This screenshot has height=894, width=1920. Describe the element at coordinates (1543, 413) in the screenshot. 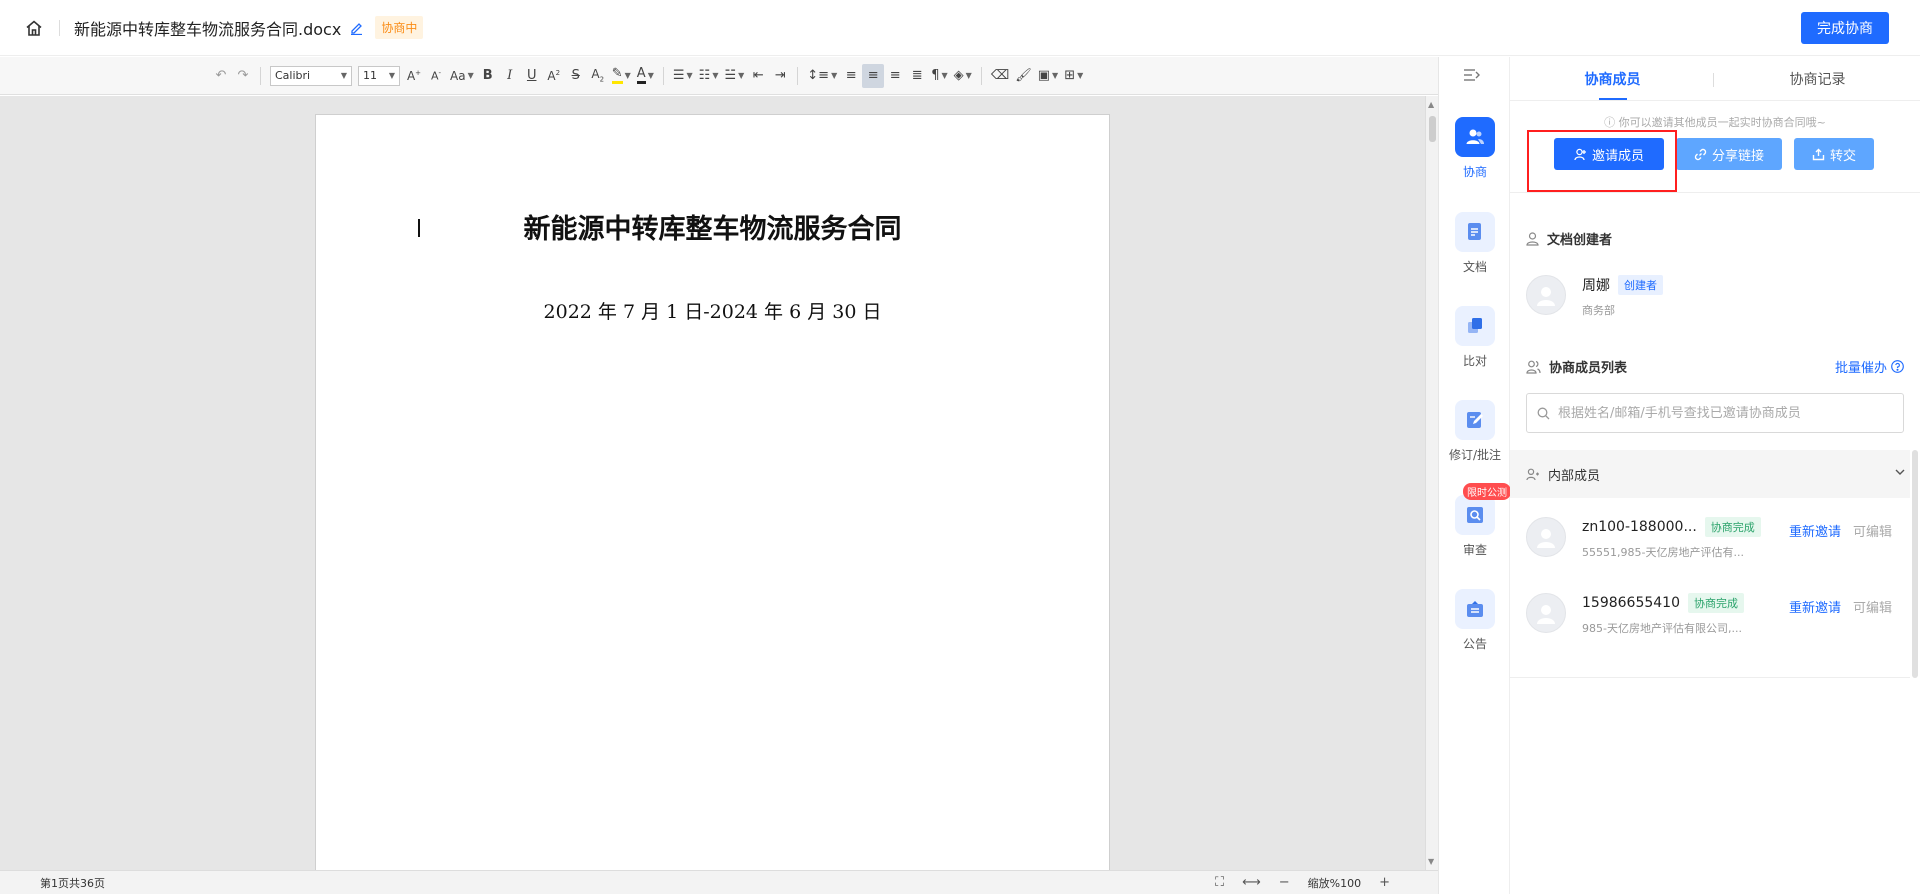

I see `search-icon` at that location.